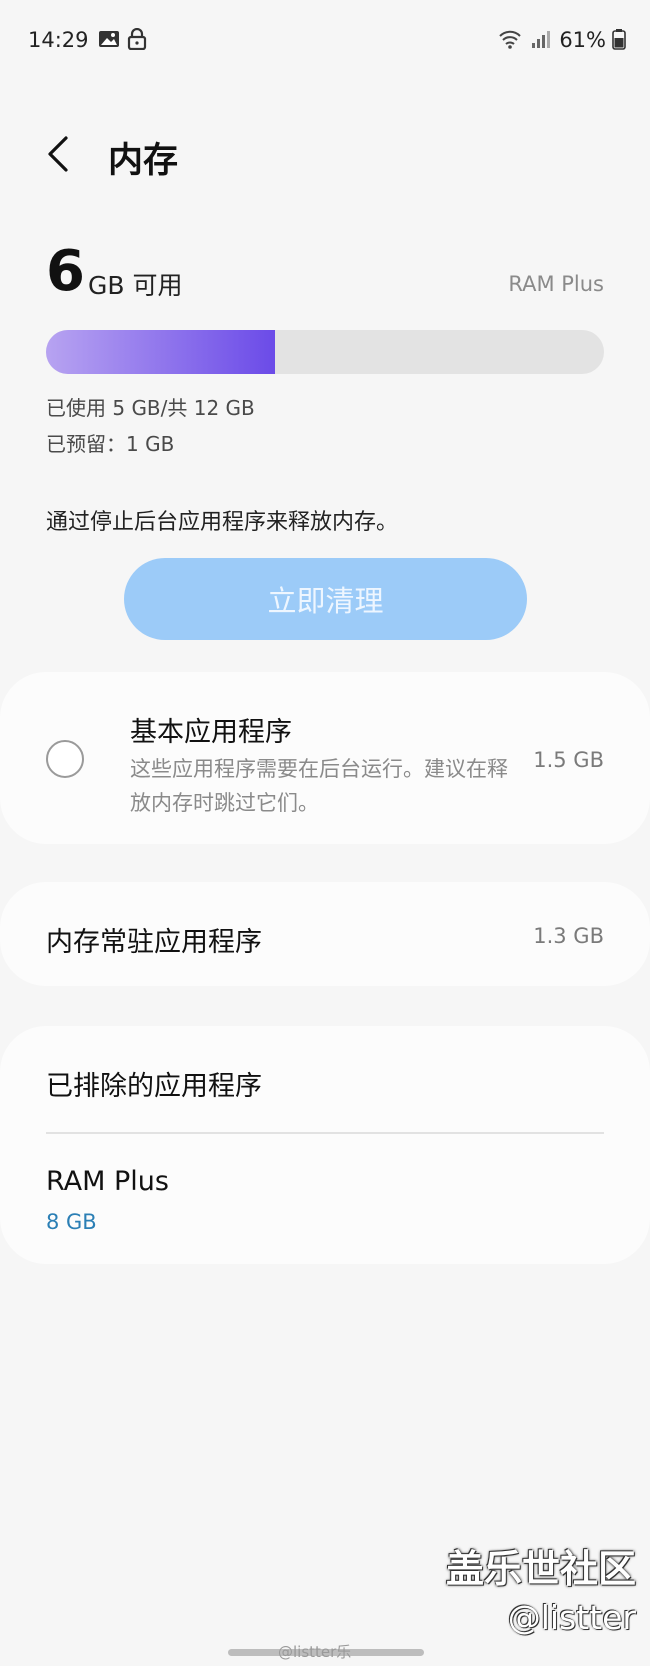 The width and height of the screenshot is (650, 1666). I want to click on memory-usage-bar, so click(325, 352).